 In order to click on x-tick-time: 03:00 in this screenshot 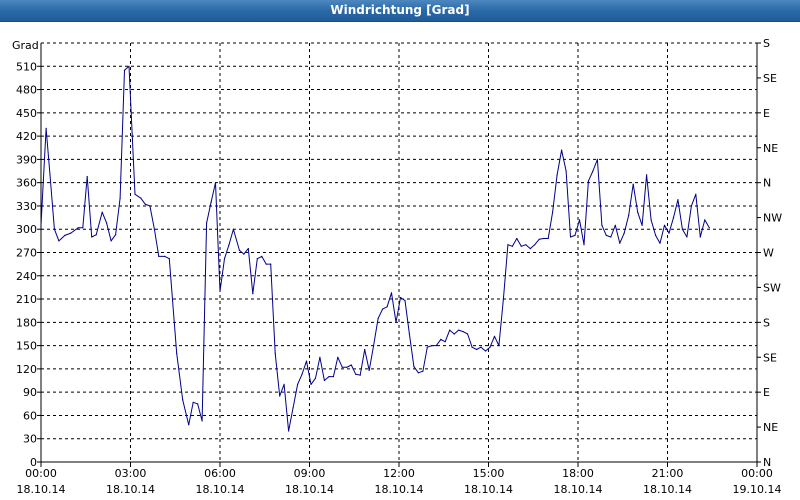, I will do `click(131, 473)`.